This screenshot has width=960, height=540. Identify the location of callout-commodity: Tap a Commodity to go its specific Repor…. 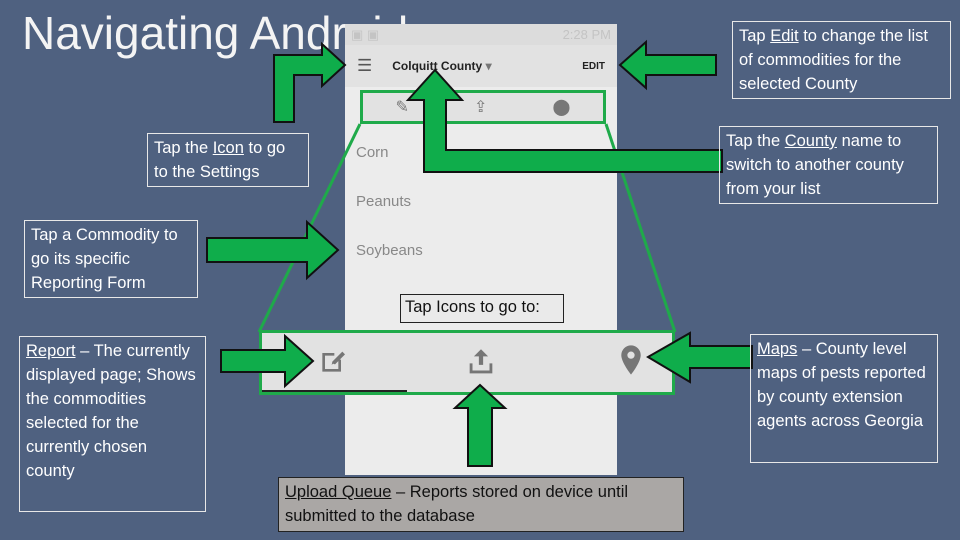
(111, 259).